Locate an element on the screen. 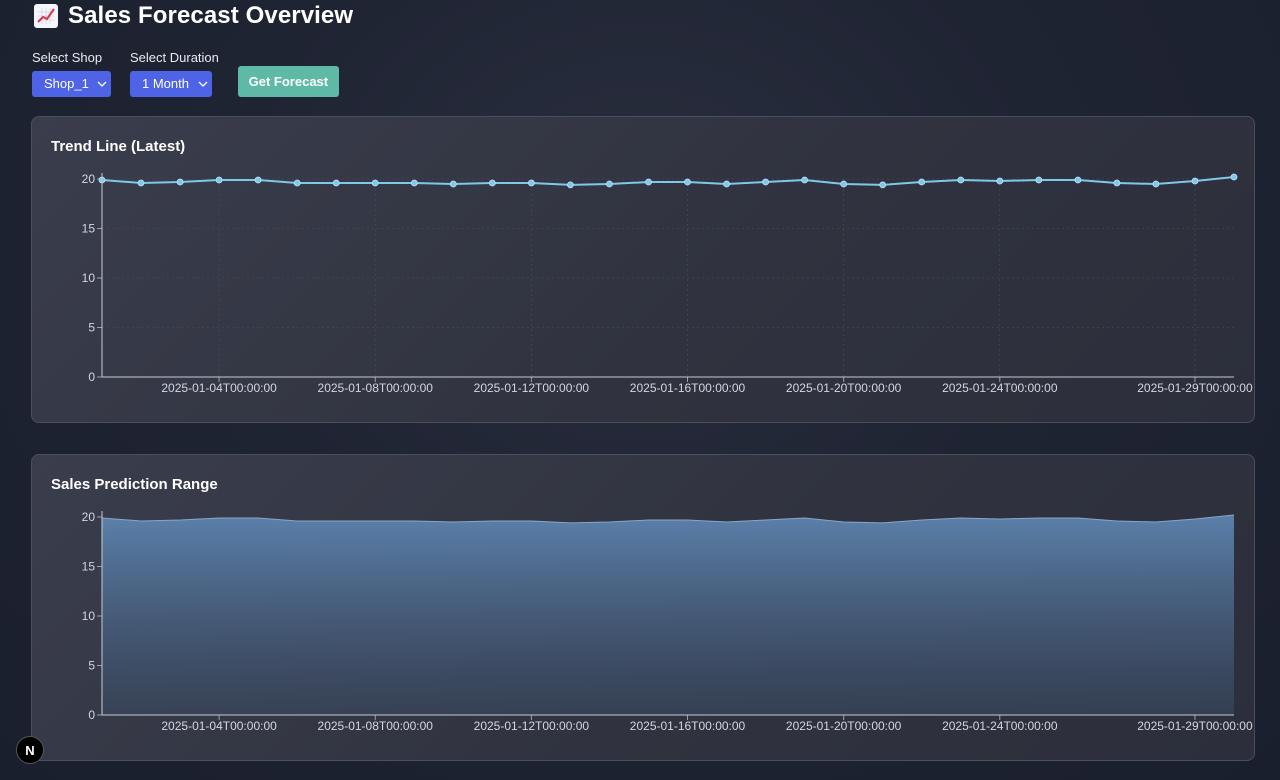  shop-control: Select Shop Shop_1 is located at coordinates (71, 73).